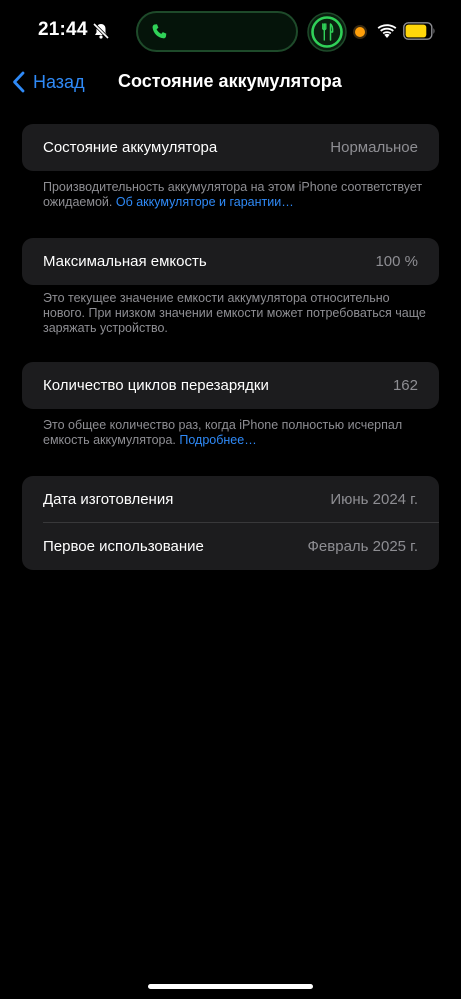 The height and width of the screenshot is (999, 461). What do you see at coordinates (419, 31) in the screenshot?
I see `battery-icon` at bounding box center [419, 31].